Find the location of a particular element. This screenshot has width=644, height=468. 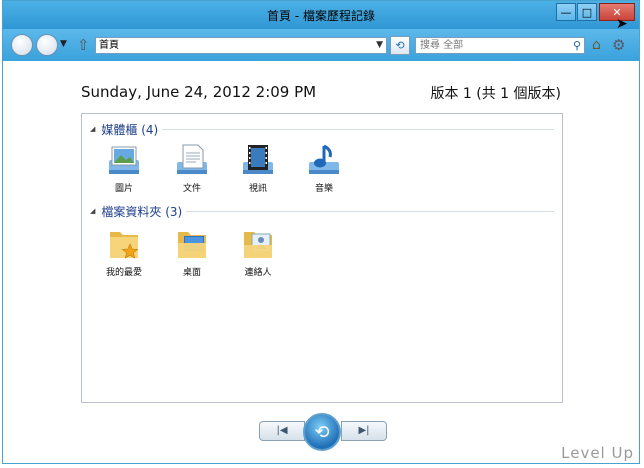

search-icon: ⚲ is located at coordinates (577, 45).